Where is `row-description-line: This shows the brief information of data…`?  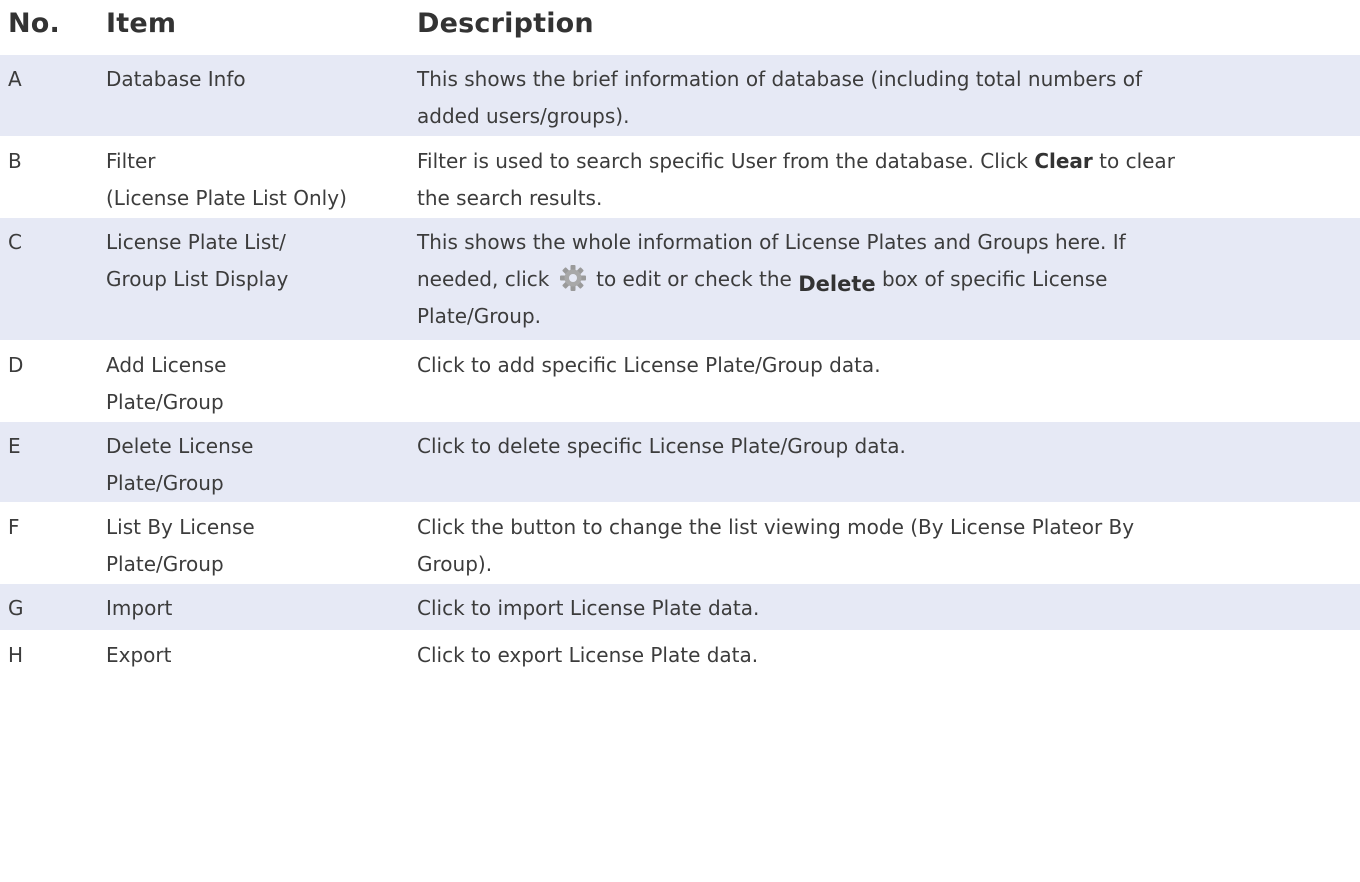 row-description-line: This shows the brief information of data… is located at coordinates (779, 79).